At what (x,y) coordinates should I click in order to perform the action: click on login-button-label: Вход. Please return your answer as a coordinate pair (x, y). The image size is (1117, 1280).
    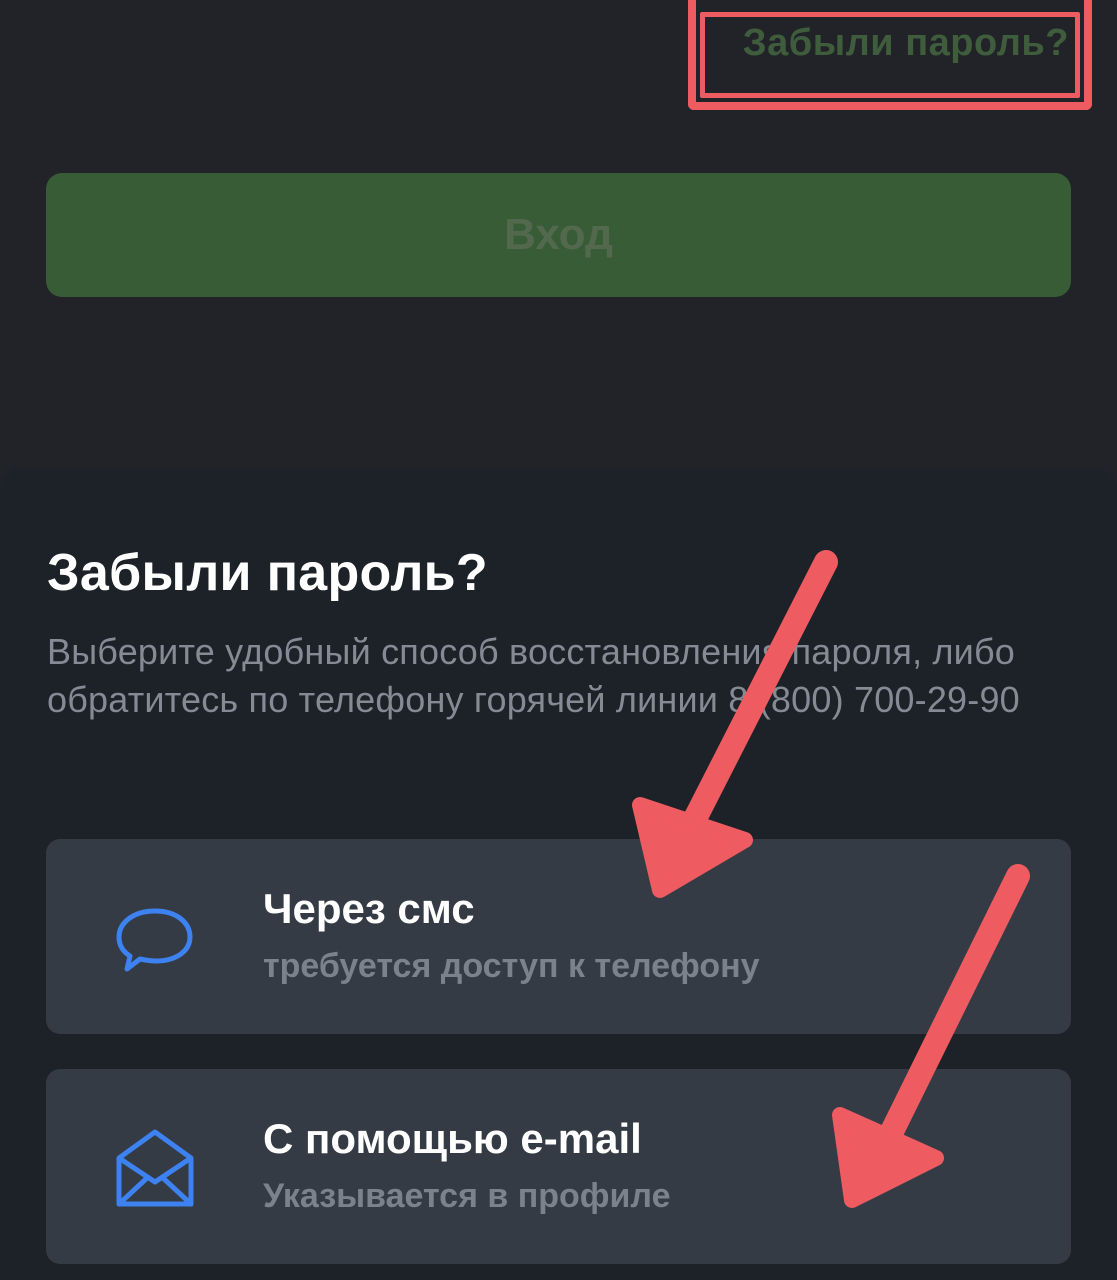
    Looking at the image, I should click on (558, 234).